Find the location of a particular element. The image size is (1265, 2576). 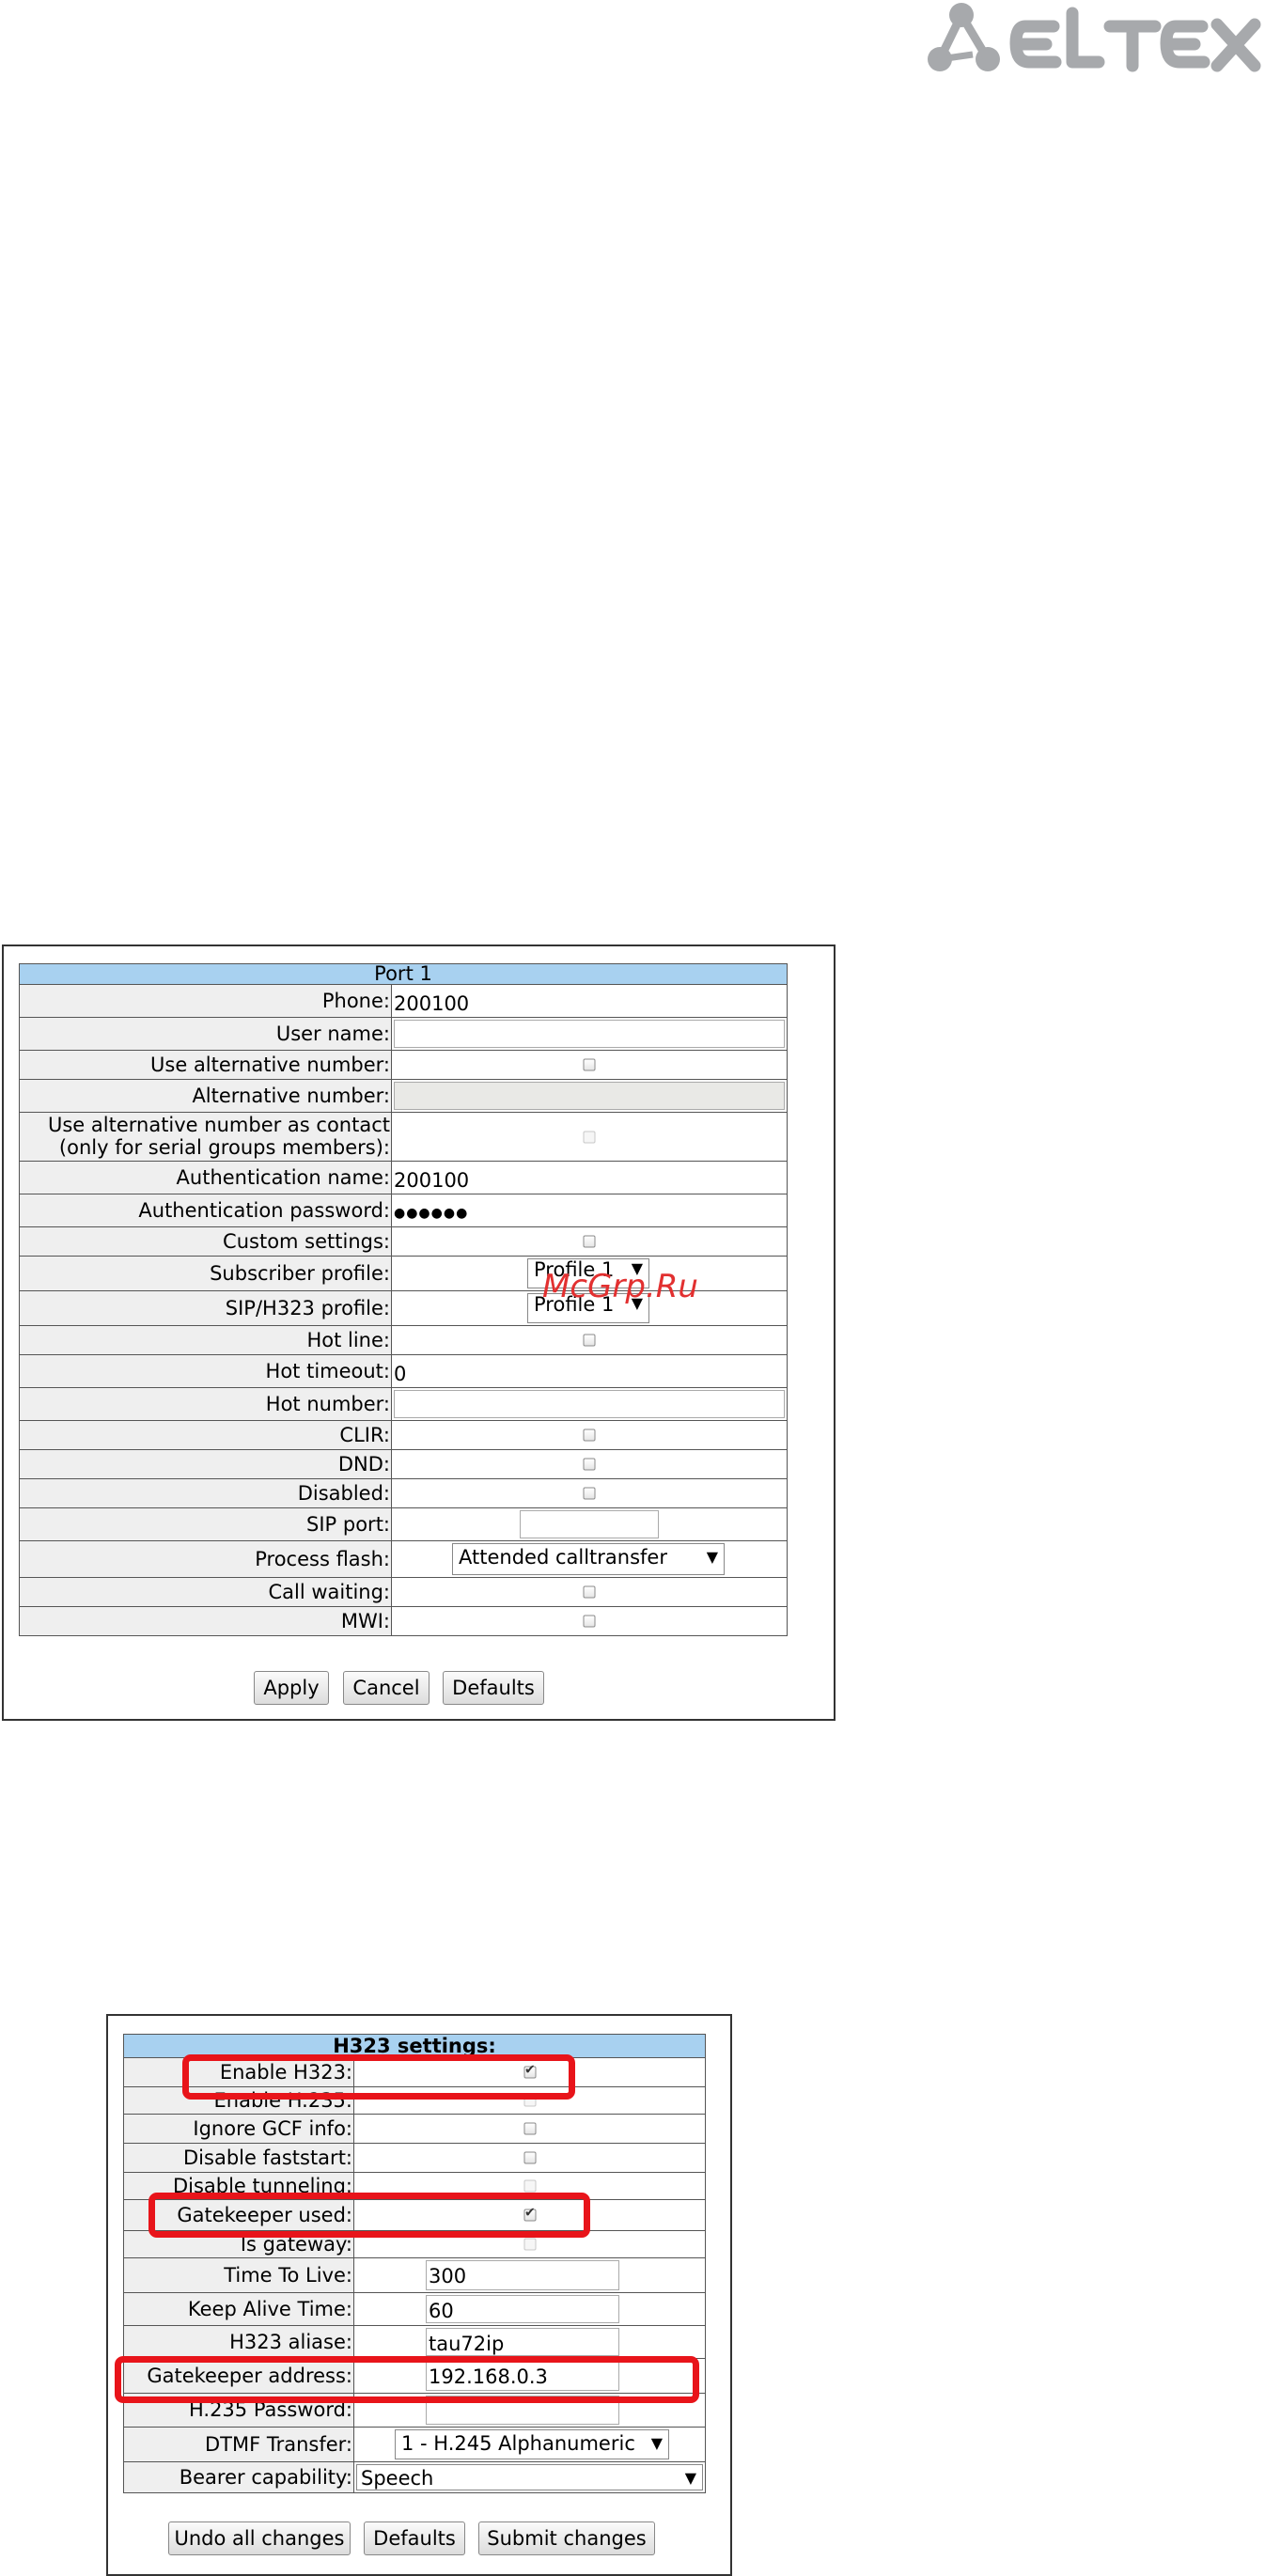

enable-h323-highlight is located at coordinates (378, 2077).